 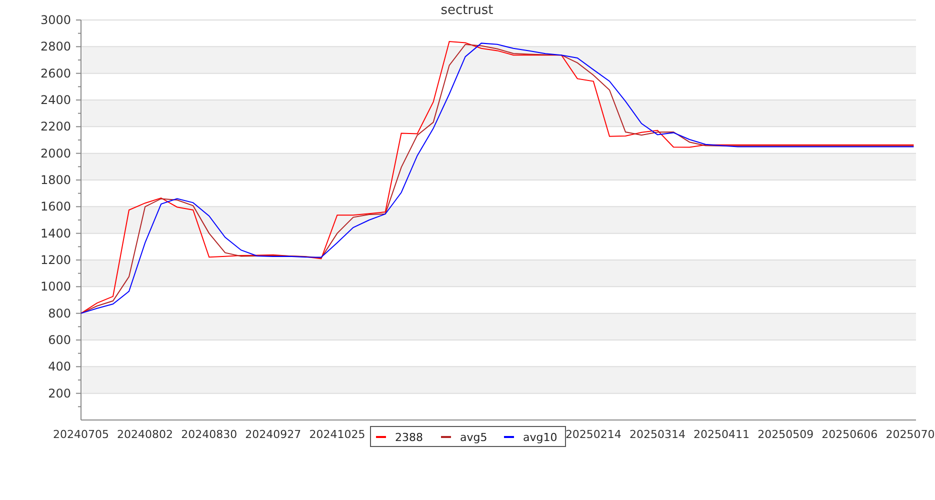 I want to click on x-tick-label: 20240830, so click(x=209, y=434).